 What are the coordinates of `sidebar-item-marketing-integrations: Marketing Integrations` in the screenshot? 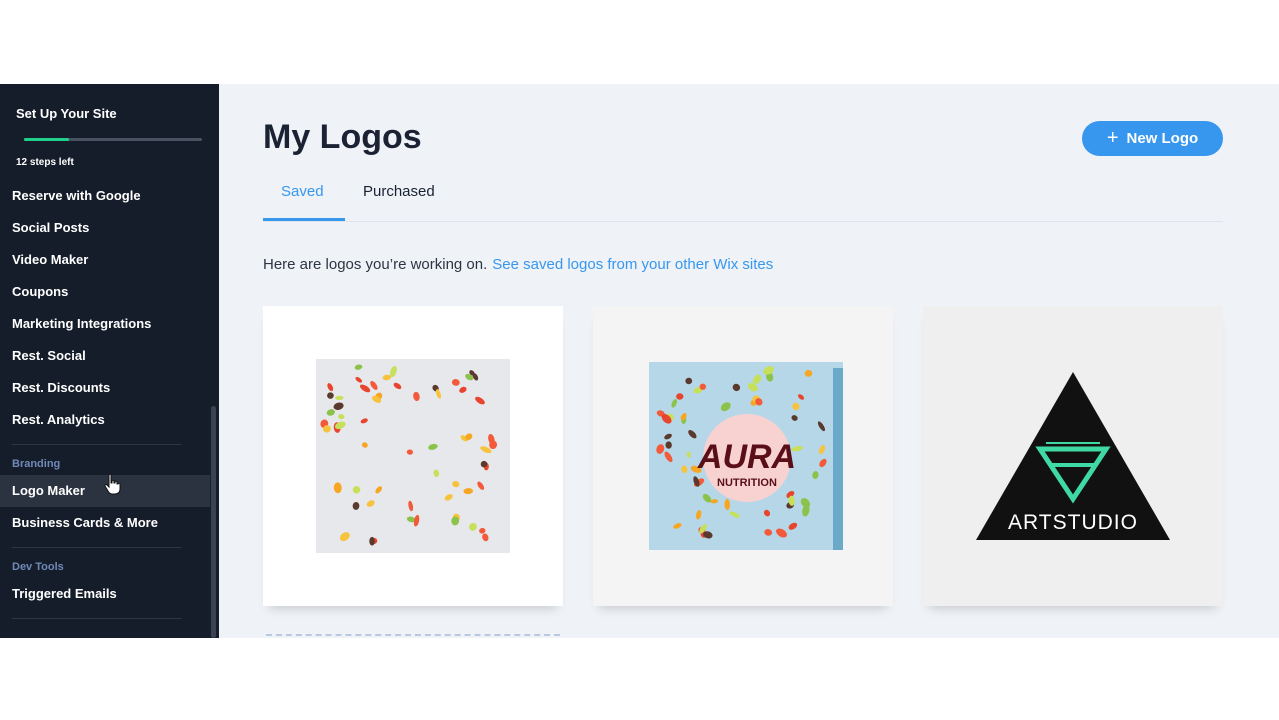 It's located at (105, 324).